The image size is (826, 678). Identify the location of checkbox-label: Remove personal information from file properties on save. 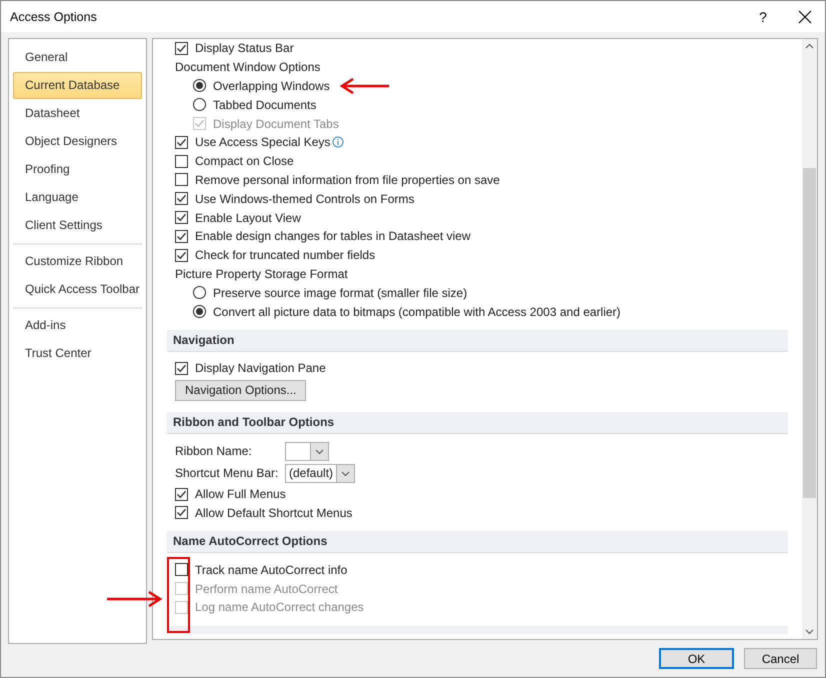
(347, 179).